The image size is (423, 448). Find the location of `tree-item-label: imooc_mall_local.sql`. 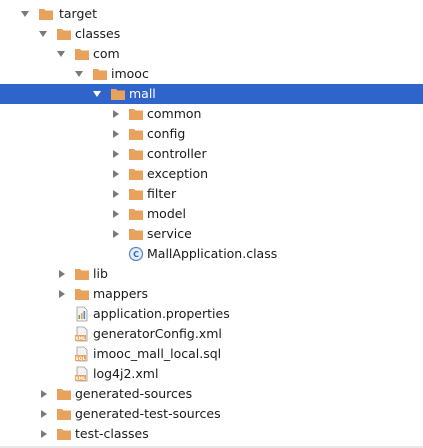

tree-item-label: imooc_mall_local.sql is located at coordinates (157, 353).